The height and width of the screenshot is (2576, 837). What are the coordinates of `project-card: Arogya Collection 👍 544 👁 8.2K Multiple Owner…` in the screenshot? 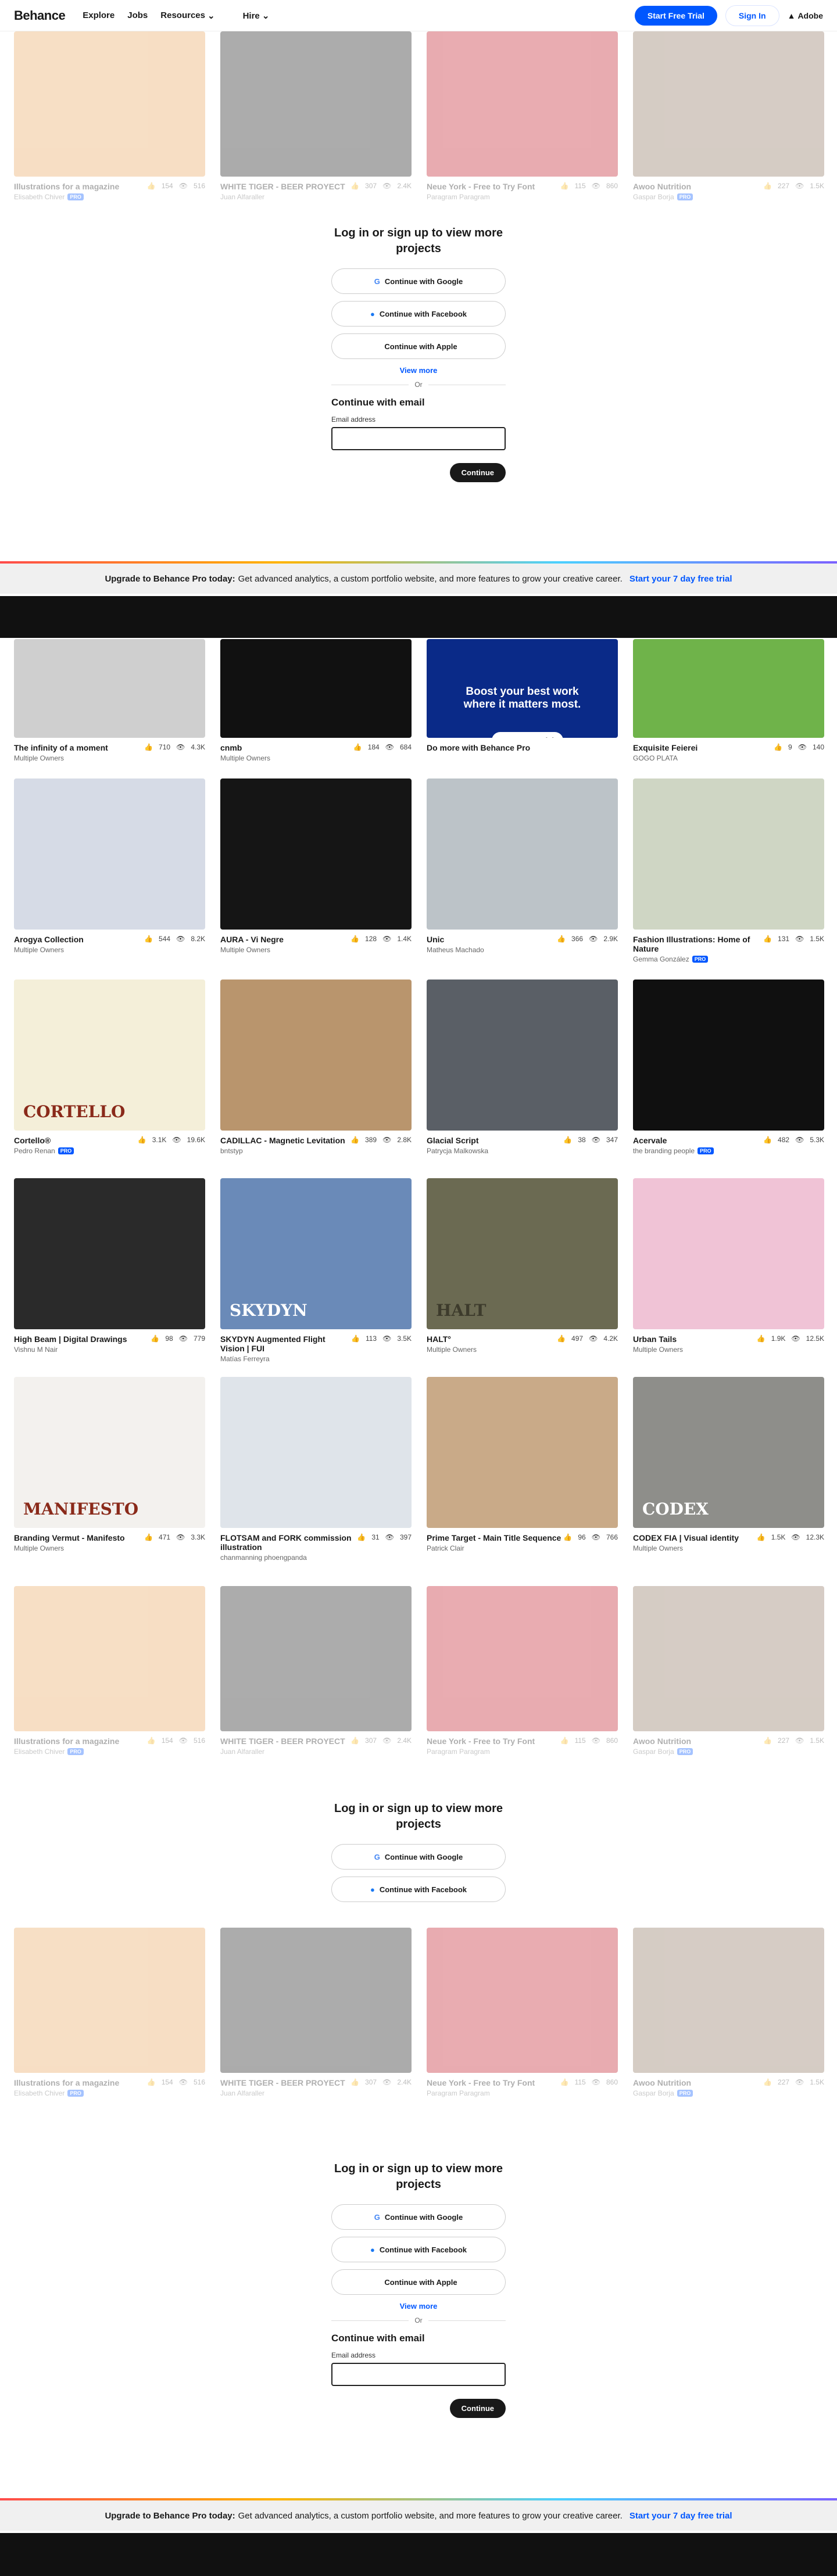 It's located at (109, 870).